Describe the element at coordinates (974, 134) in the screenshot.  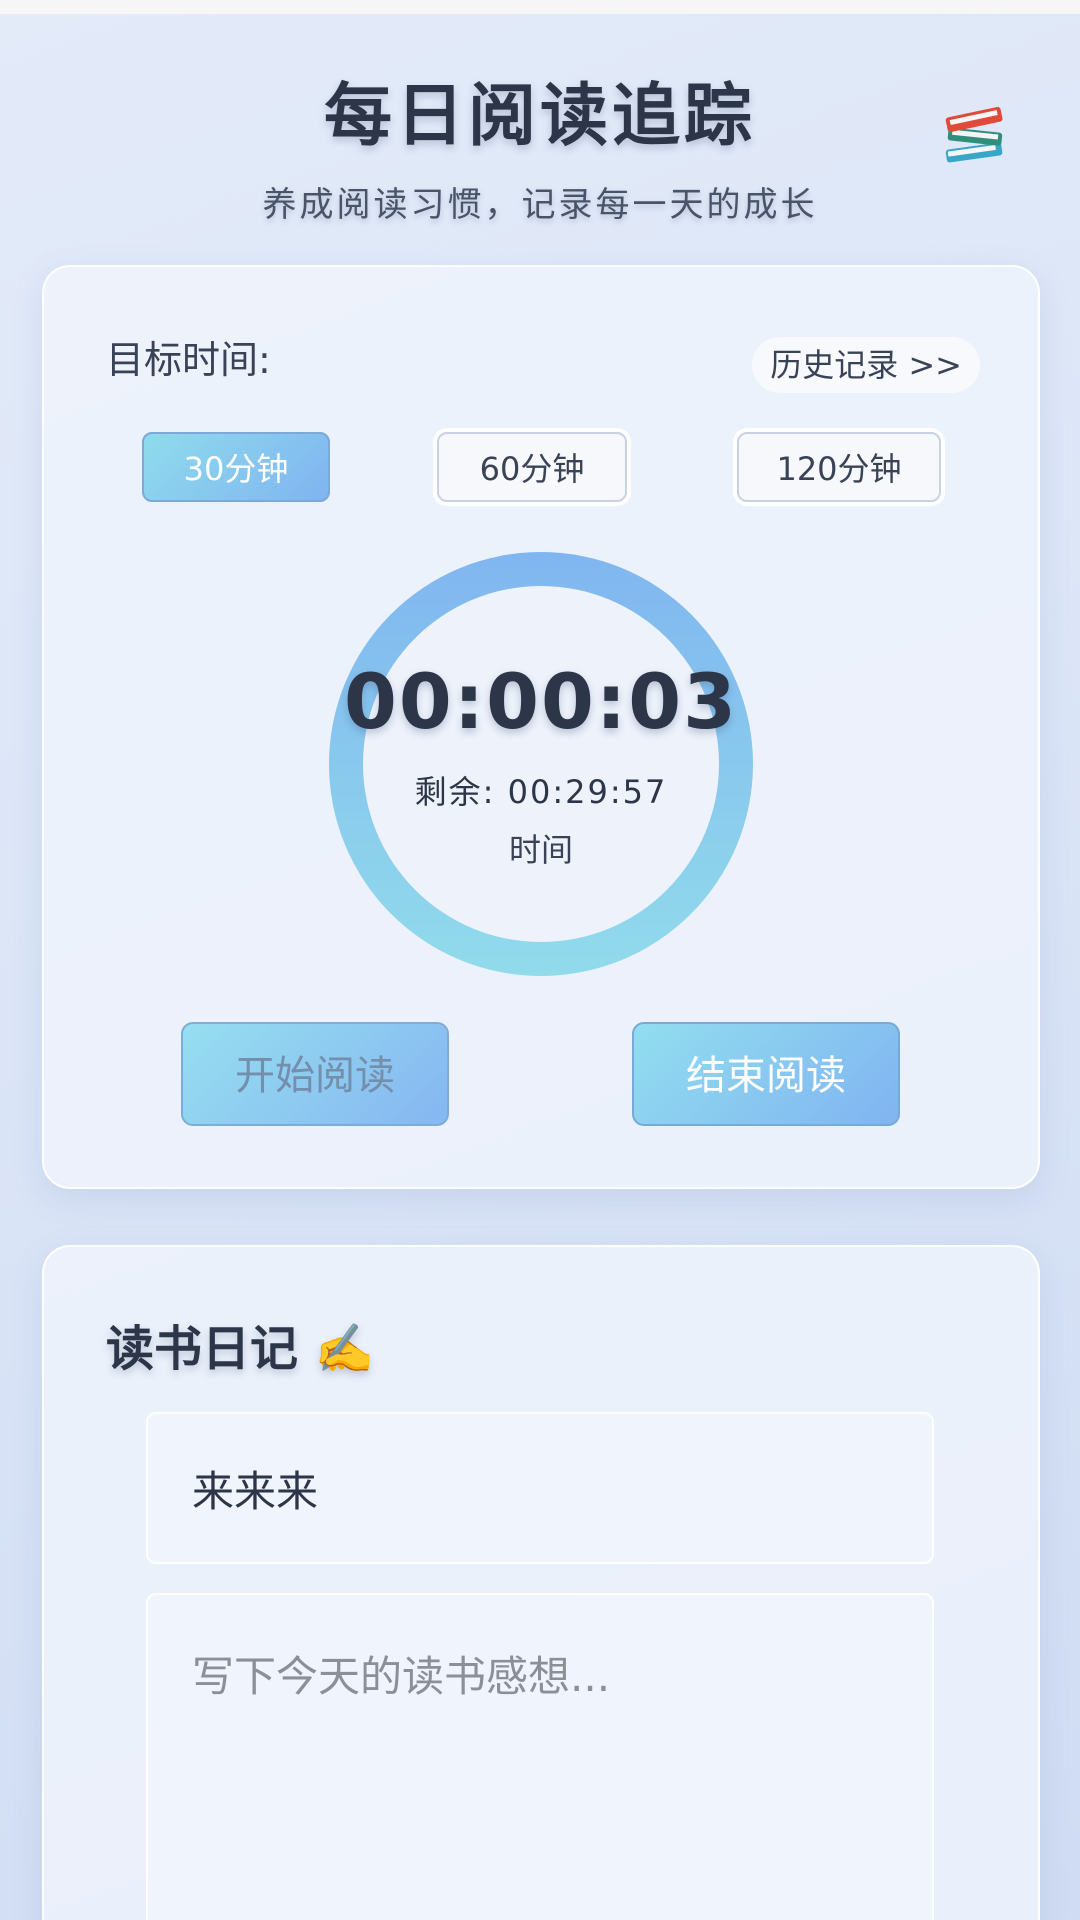
I see `books-icon` at that location.